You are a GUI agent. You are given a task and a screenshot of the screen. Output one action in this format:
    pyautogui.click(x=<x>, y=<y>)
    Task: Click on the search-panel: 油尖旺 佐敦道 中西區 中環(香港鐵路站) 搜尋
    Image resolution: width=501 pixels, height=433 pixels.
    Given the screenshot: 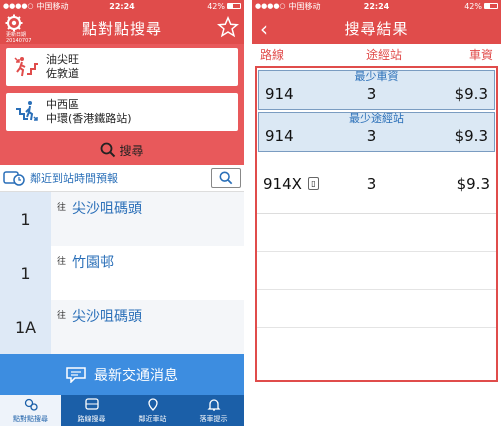 What is the action you would take?
    pyautogui.click(x=122, y=104)
    